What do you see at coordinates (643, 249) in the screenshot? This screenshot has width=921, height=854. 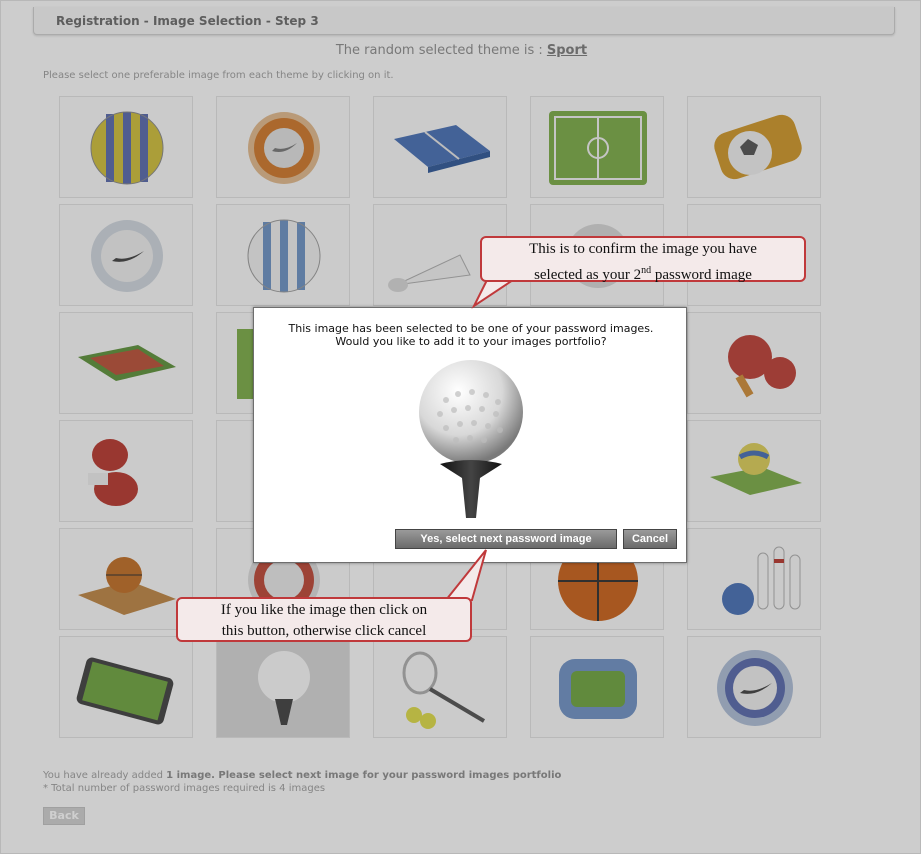 I see `callout-line: This is to confirm the image you have` at bounding box center [643, 249].